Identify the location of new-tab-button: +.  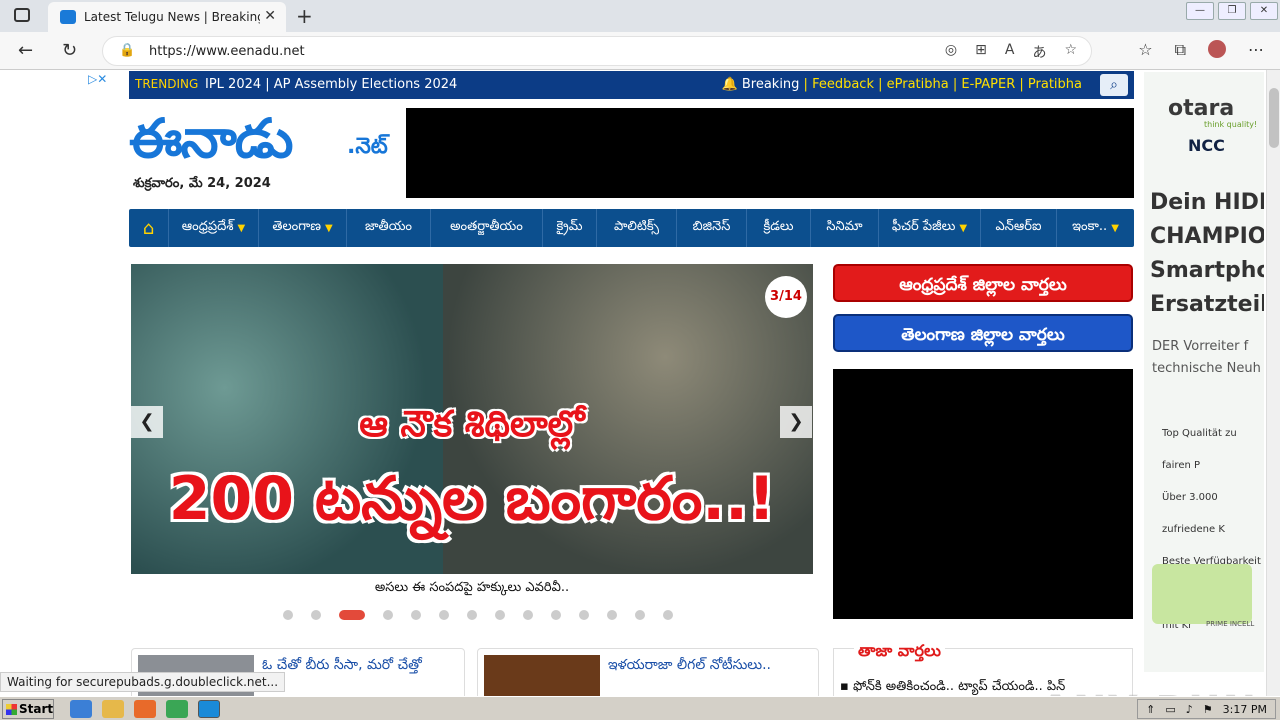
(304, 16).